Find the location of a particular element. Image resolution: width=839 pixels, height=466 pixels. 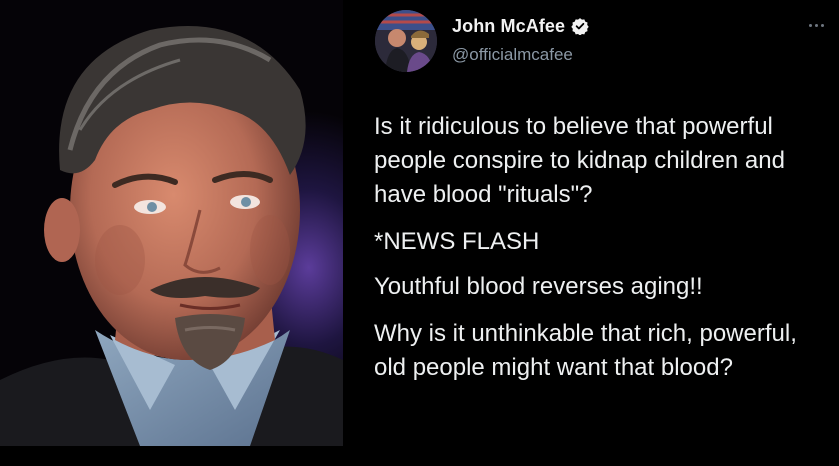

verified-badge-icon is located at coordinates (580, 26).